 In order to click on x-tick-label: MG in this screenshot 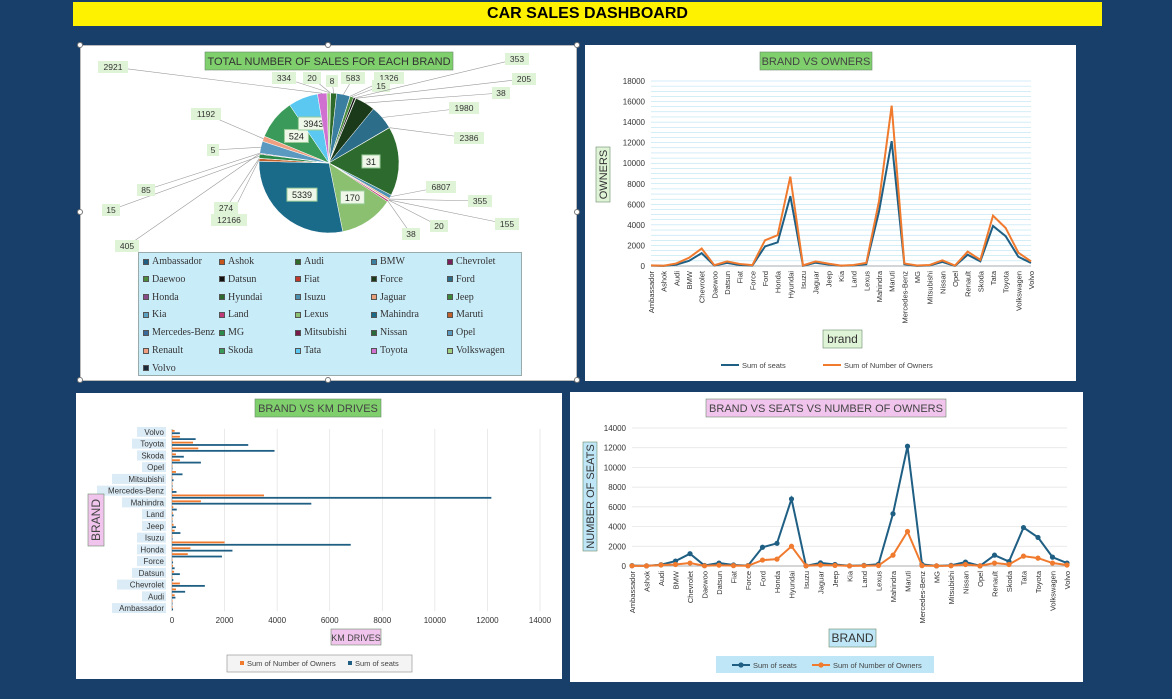, I will do `click(937, 577)`.